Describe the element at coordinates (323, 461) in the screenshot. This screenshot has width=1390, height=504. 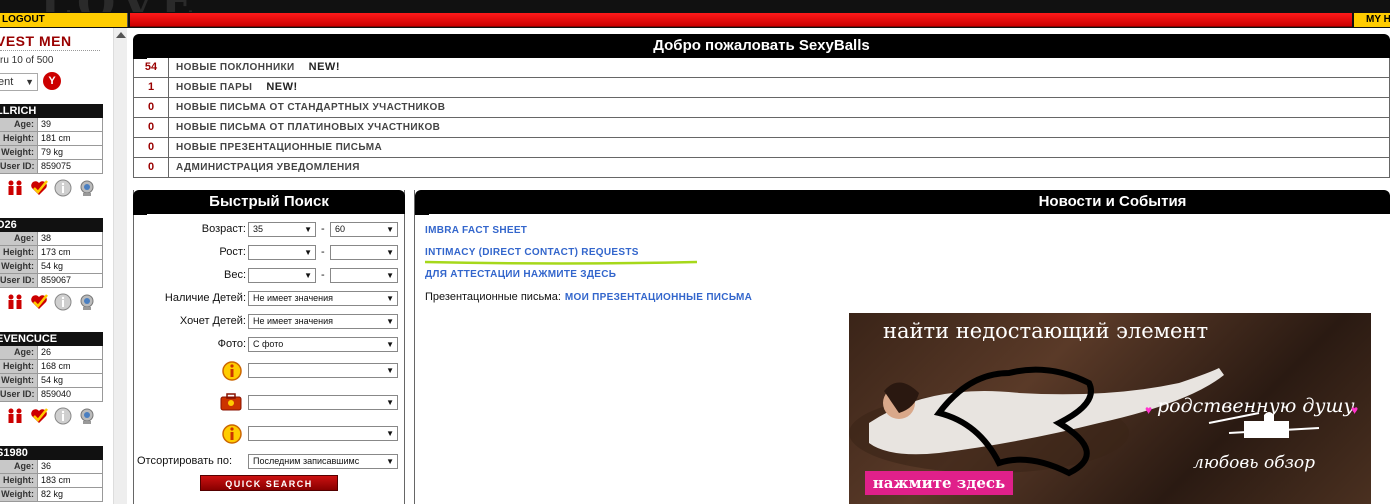
I see `sort-select: Последним записавшимс` at that location.